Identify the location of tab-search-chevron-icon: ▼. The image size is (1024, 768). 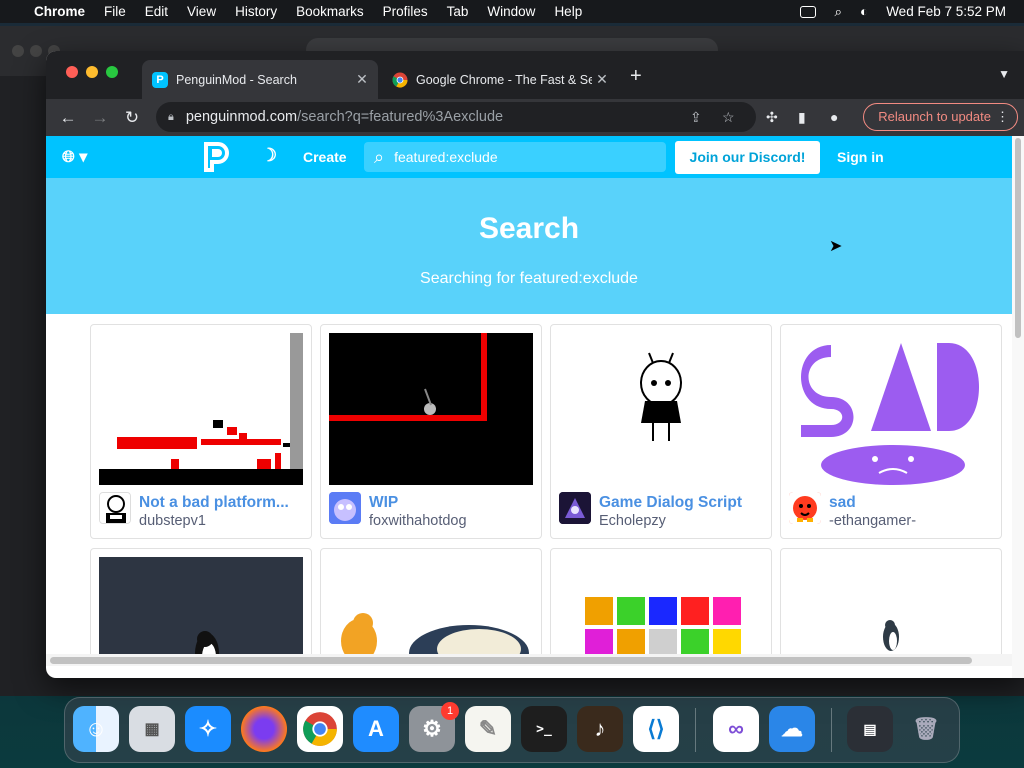
(1004, 74).